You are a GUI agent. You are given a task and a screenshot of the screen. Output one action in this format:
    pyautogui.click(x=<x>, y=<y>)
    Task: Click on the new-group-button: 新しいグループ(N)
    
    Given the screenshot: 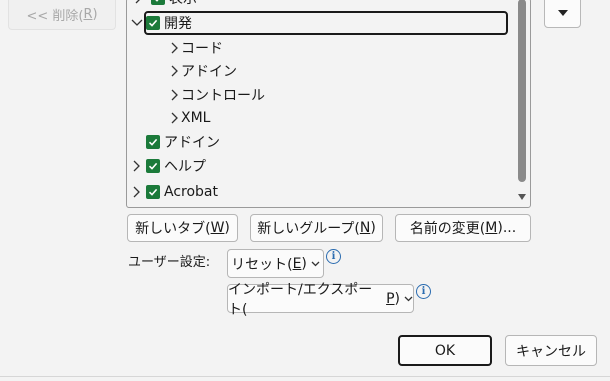 What is the action you would take?
    pyautogui.click(x=316, y=228)
    